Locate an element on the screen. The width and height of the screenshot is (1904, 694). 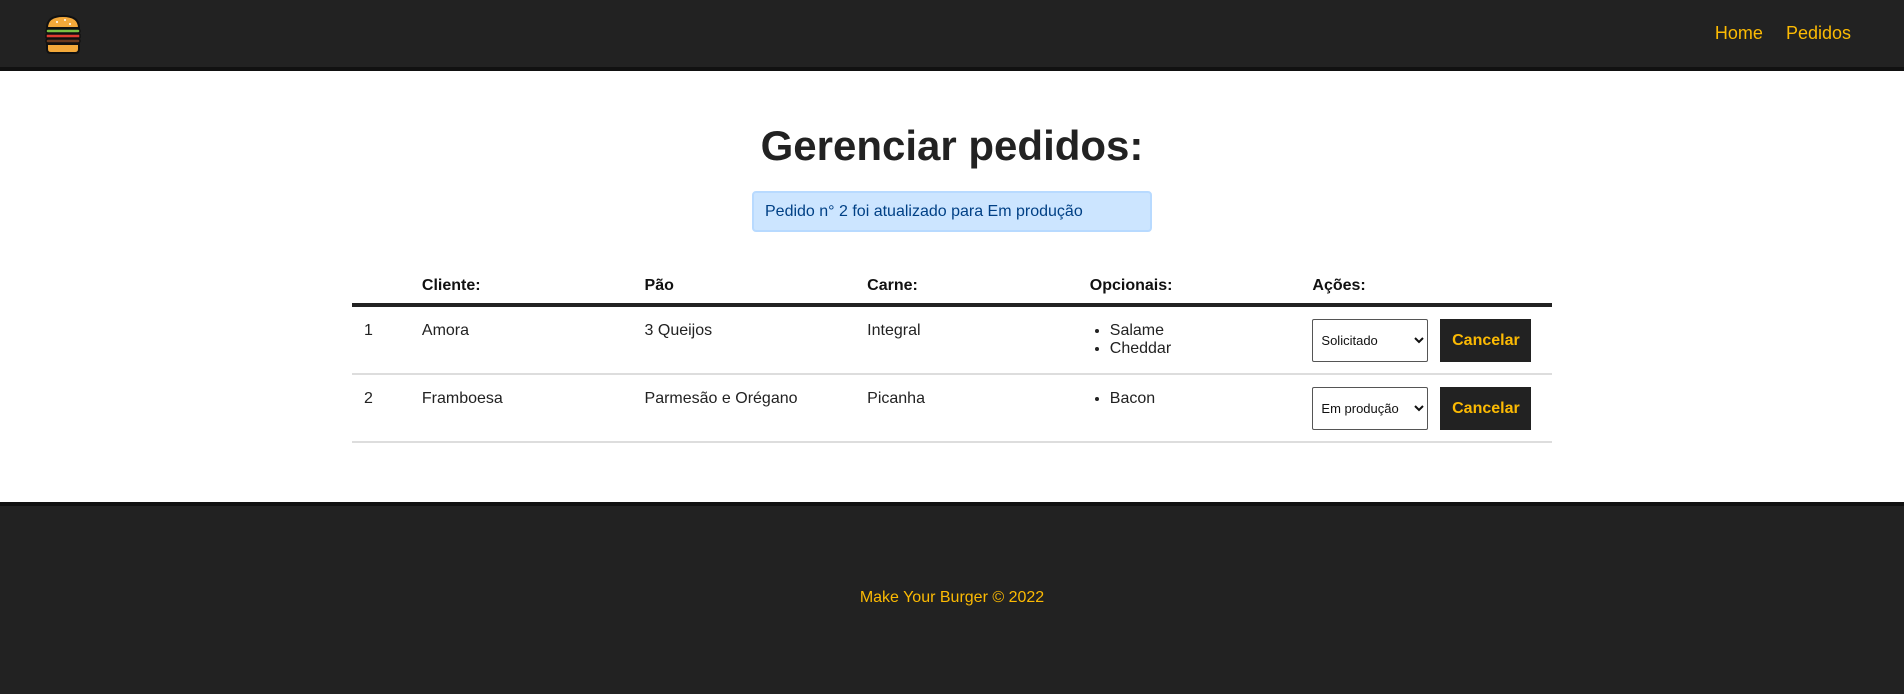
order-pao: 3 Queijos is located at coordinates (678, 330).